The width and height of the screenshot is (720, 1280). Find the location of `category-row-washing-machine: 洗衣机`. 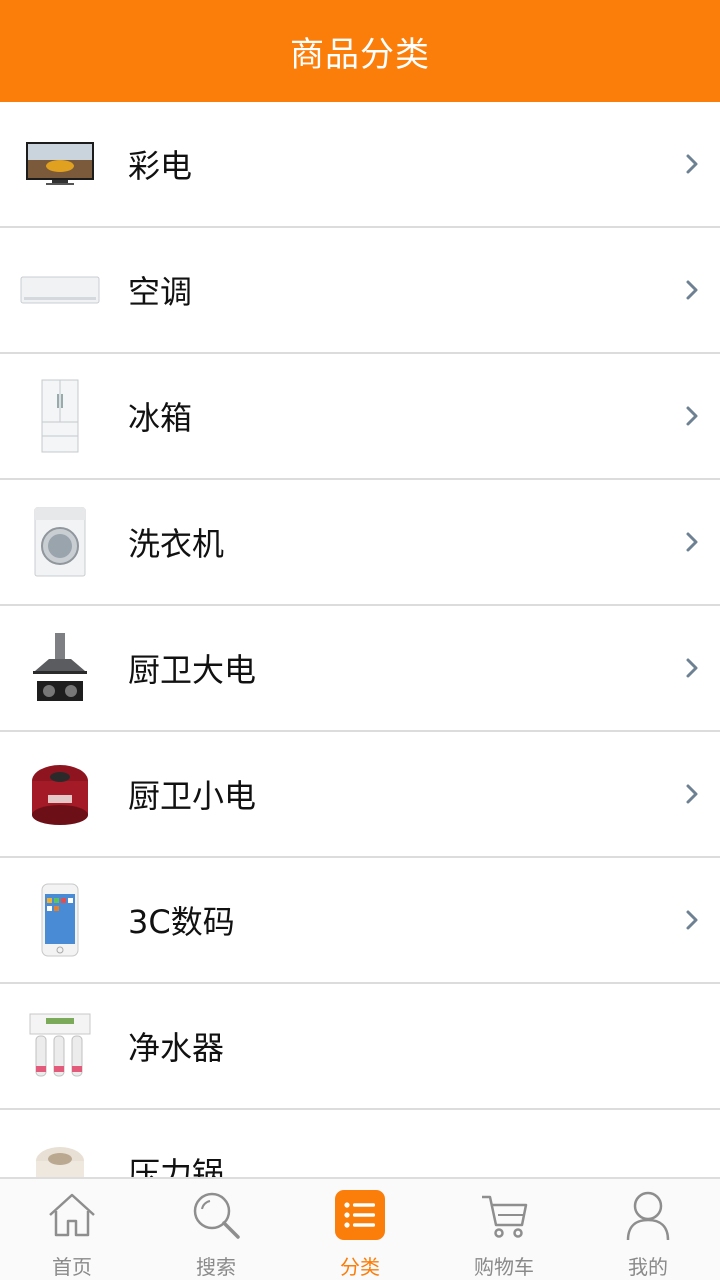

category-row-washing-machine: 洗衣机 is located at coordinates (360, 543).